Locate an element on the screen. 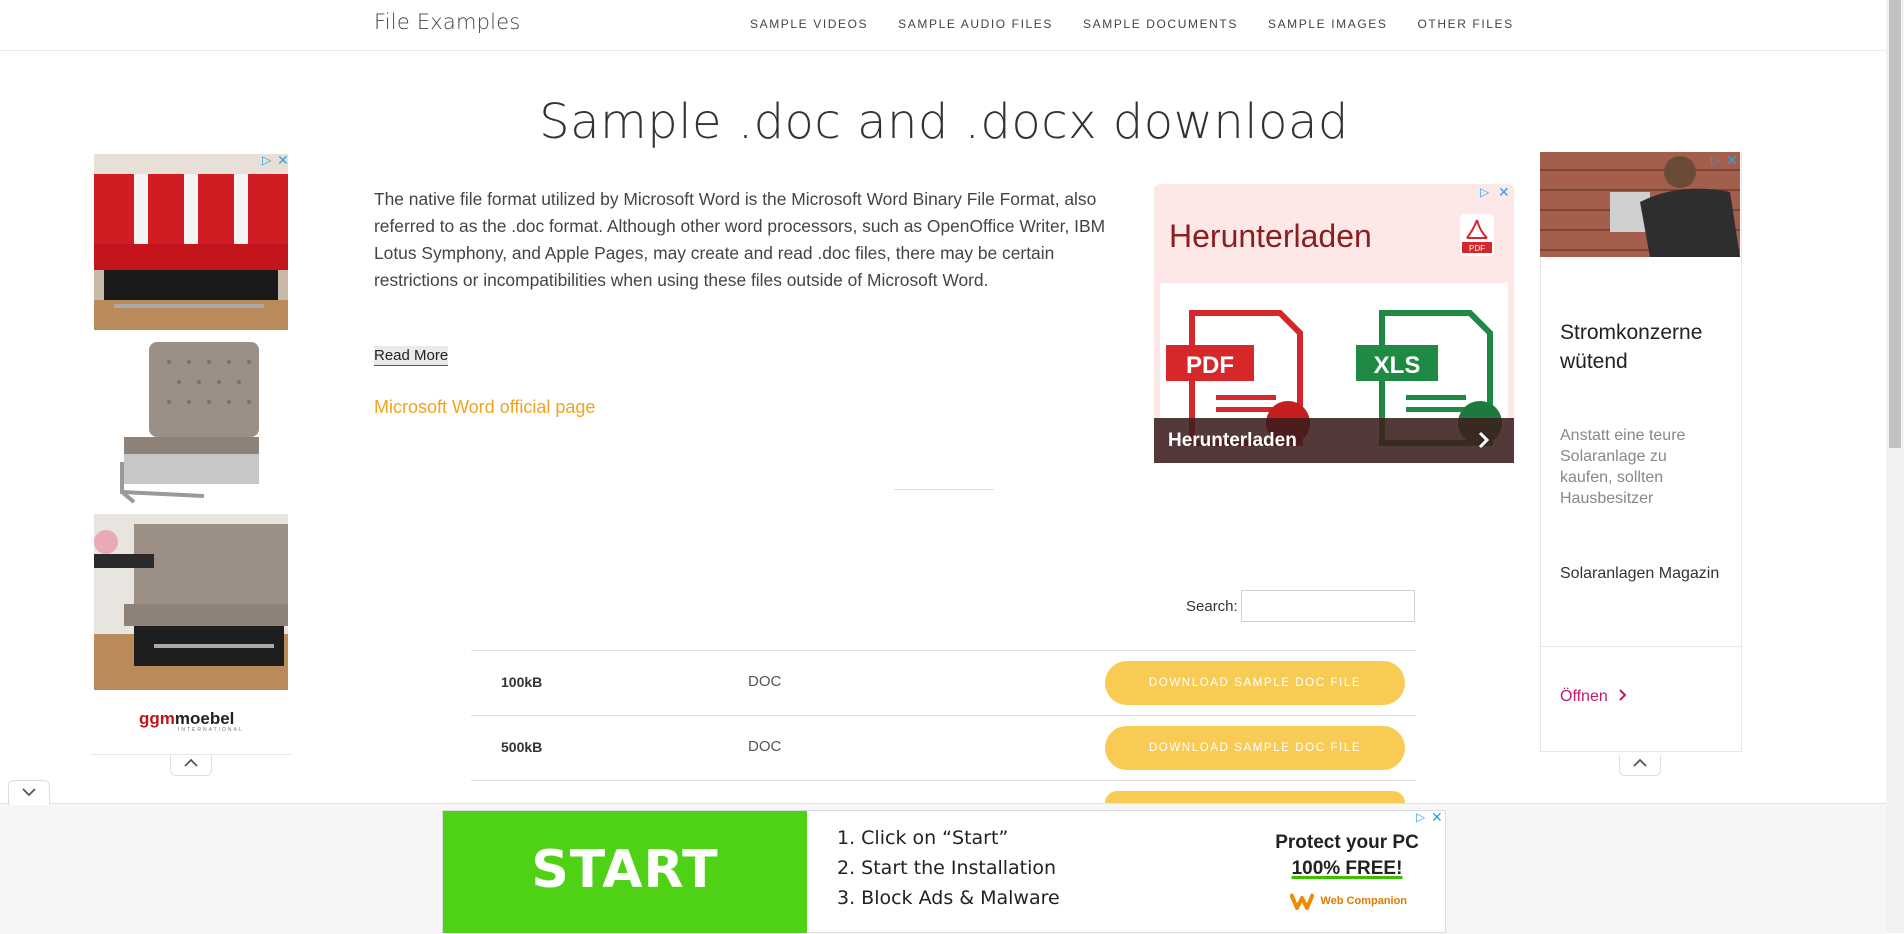 This screenshot has width=1904, height=934. bottom-ad-step-1: 1. Click on “Start” is located at coordinates (922, 838).